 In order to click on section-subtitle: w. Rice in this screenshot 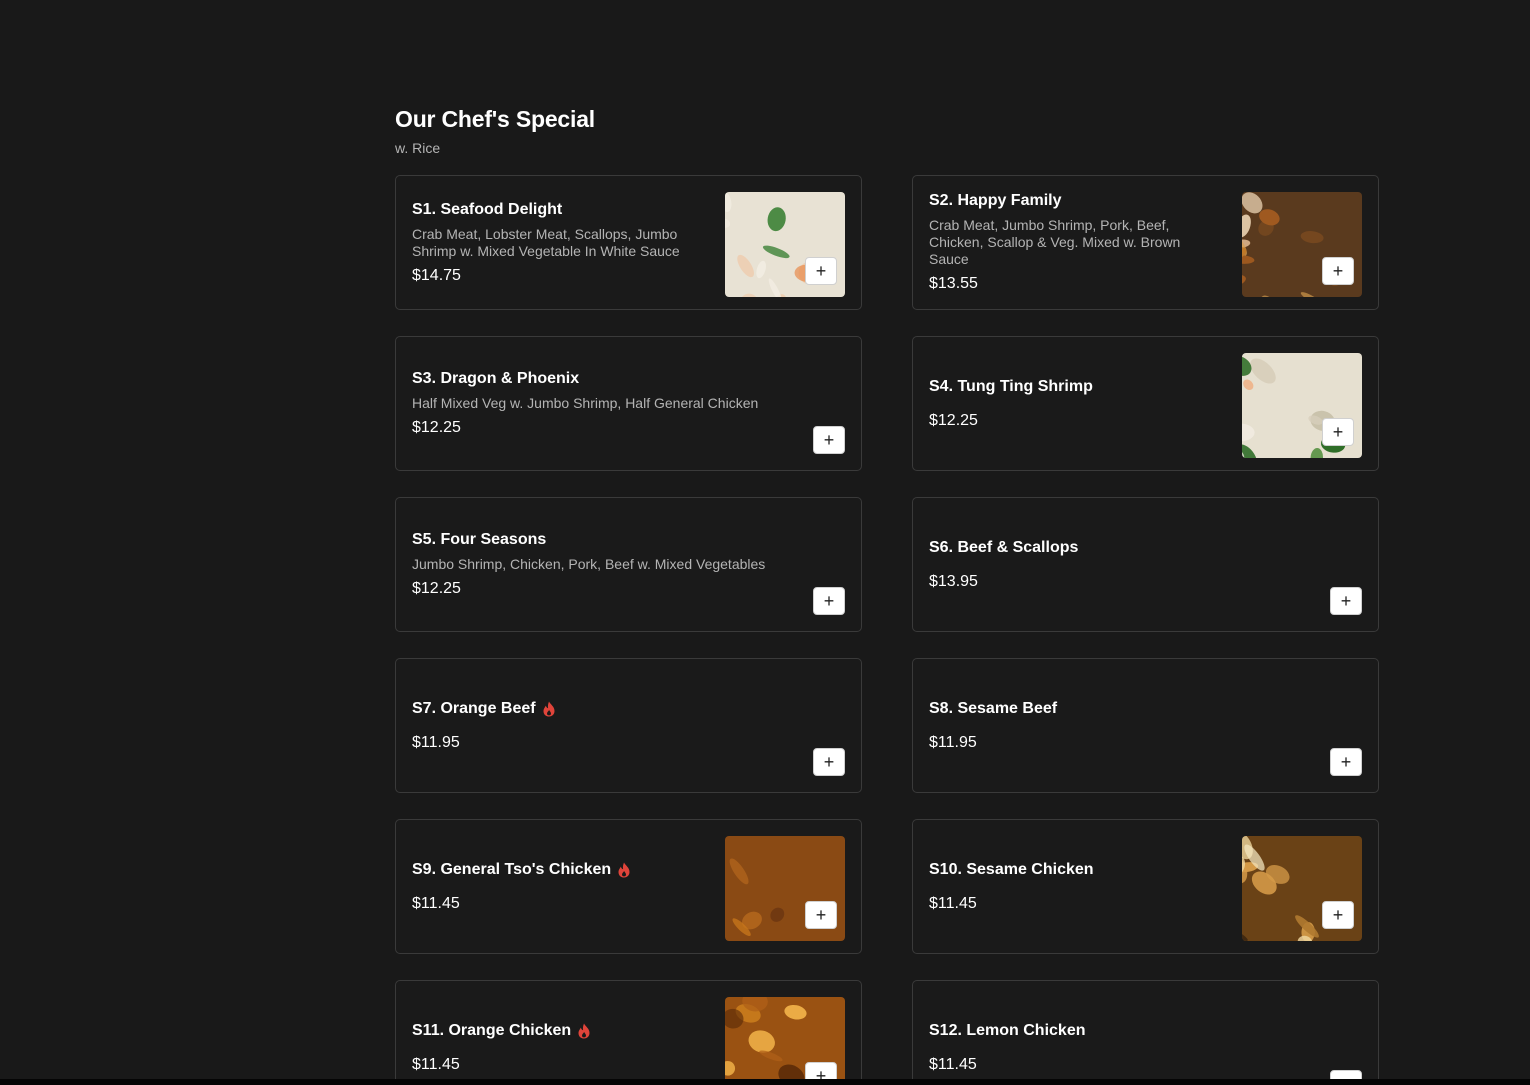, I will do `click(418, 148)`.